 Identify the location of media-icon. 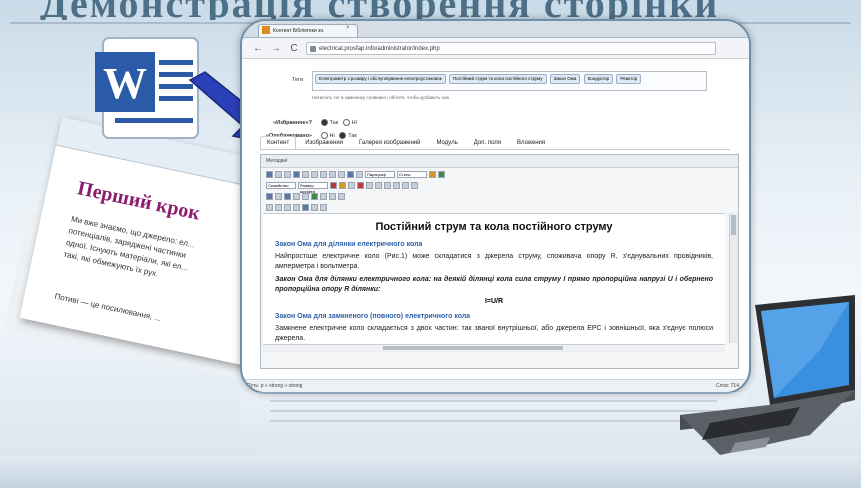
(296, 207).